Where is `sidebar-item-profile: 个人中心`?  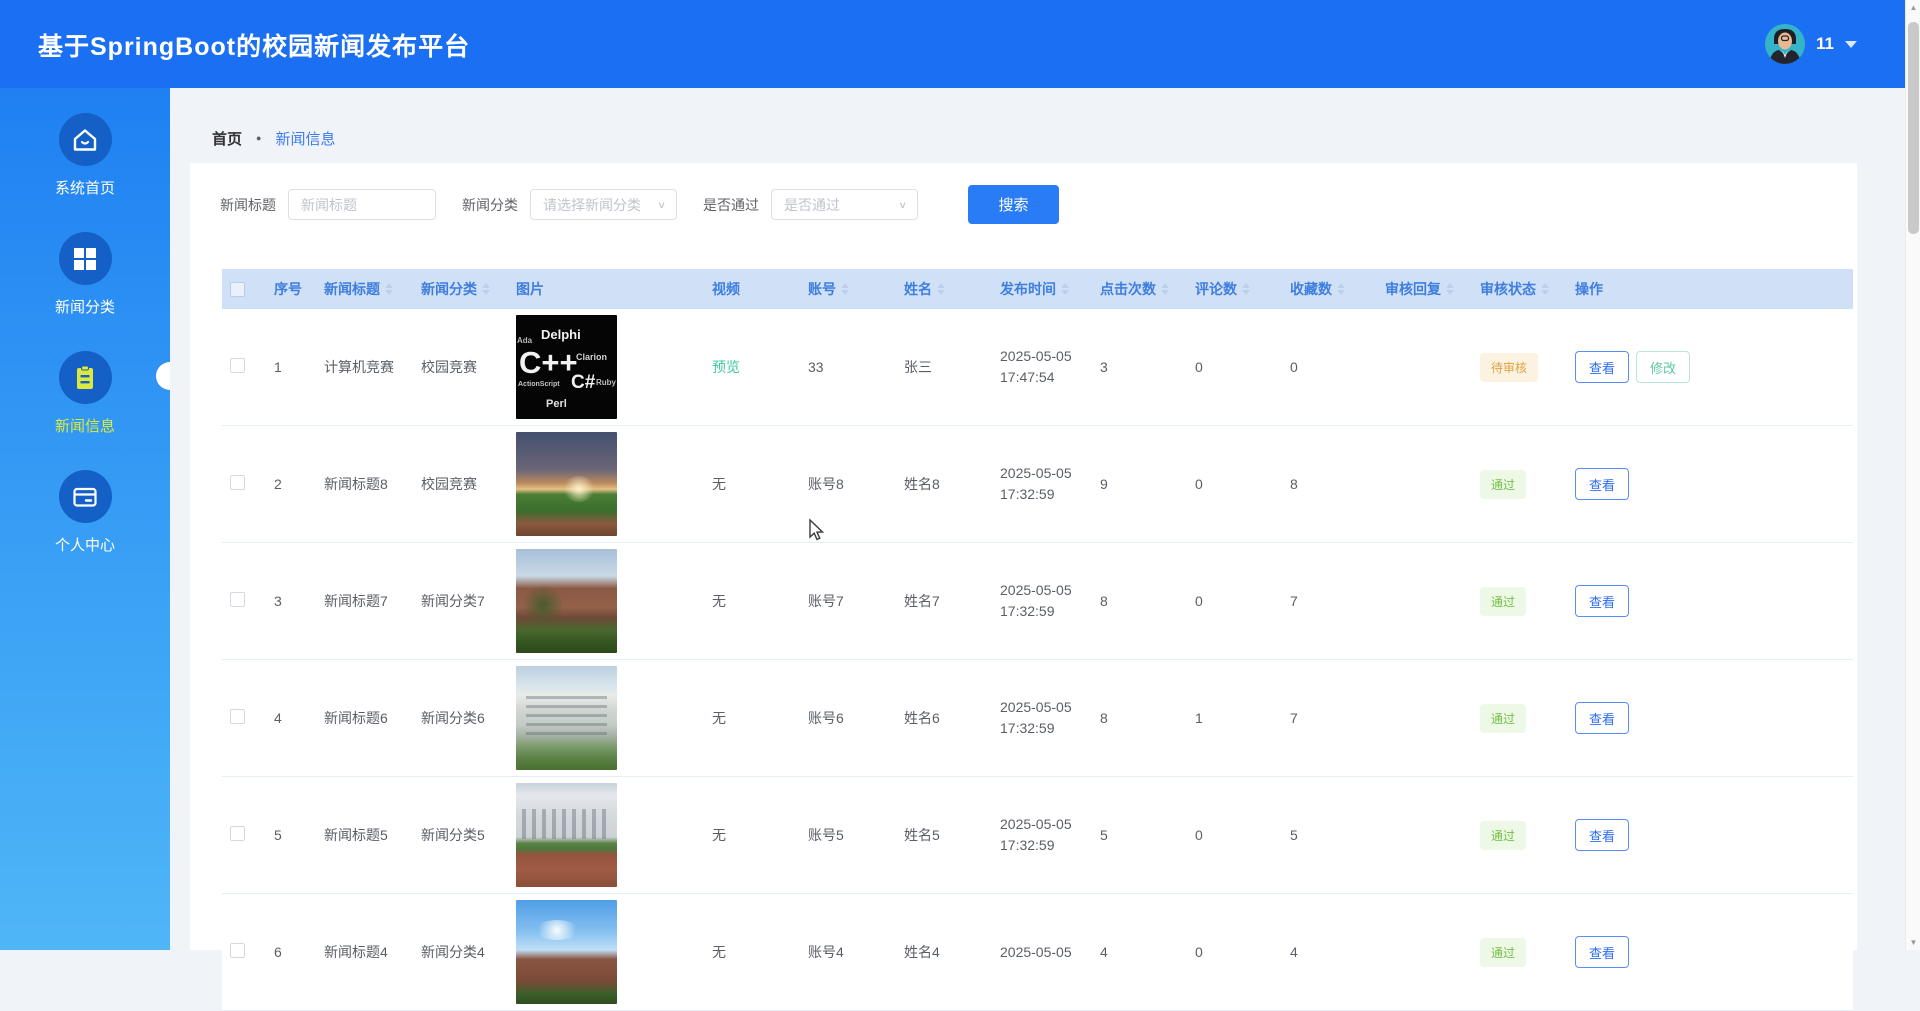 sidebar-item-profile: 个人中心 is located at coordinates (85, 512).